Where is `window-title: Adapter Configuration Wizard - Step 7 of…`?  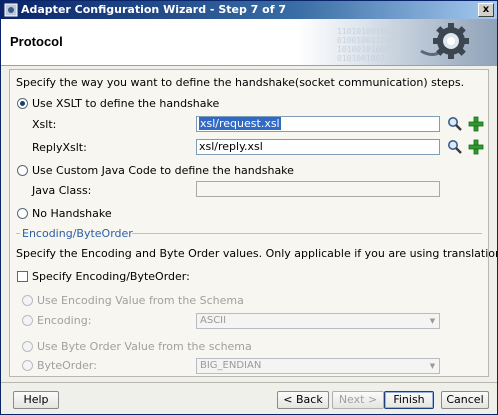
window-title: Adapter Configuration Wizard - Step 7 of… is located at coordinates (153, 9).